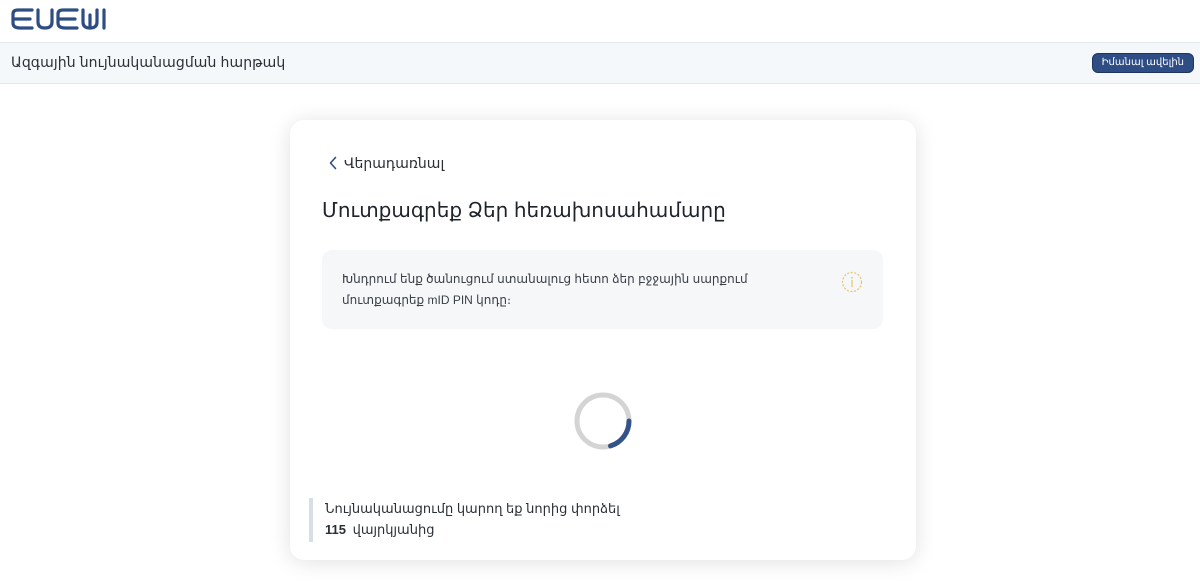 The width and height of the screenshot is (1200, 588). Describe the element at coordinates (394, 162) in the screenshot. I see `back-label: Վերադառնալ` at that location.